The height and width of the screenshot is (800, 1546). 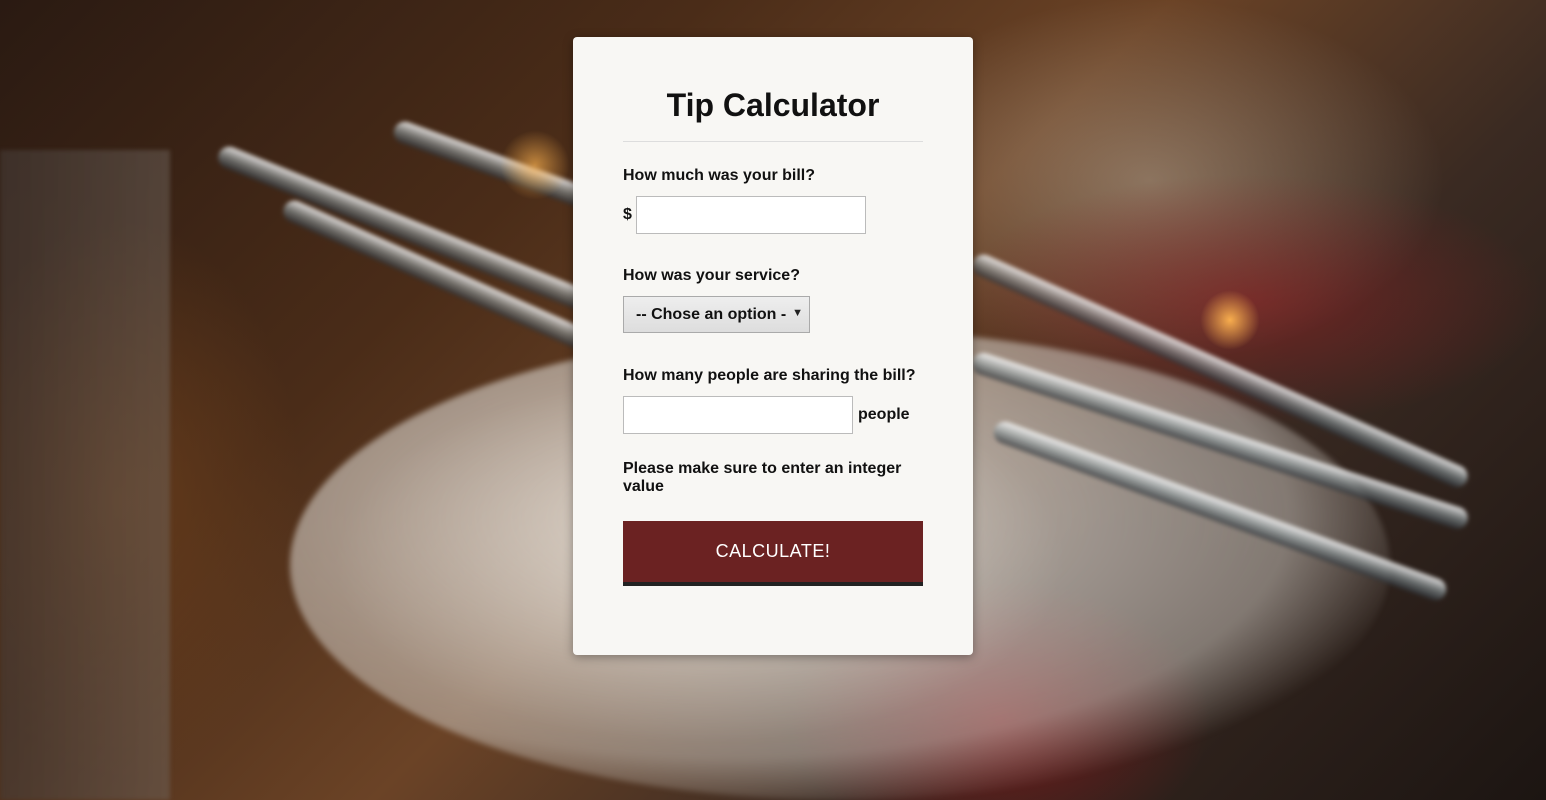 What do you see at coordinates (769, 375) in the screenshot?
I see `people-label: How many people are sharing the bill?` at bounding box center [769, 375].